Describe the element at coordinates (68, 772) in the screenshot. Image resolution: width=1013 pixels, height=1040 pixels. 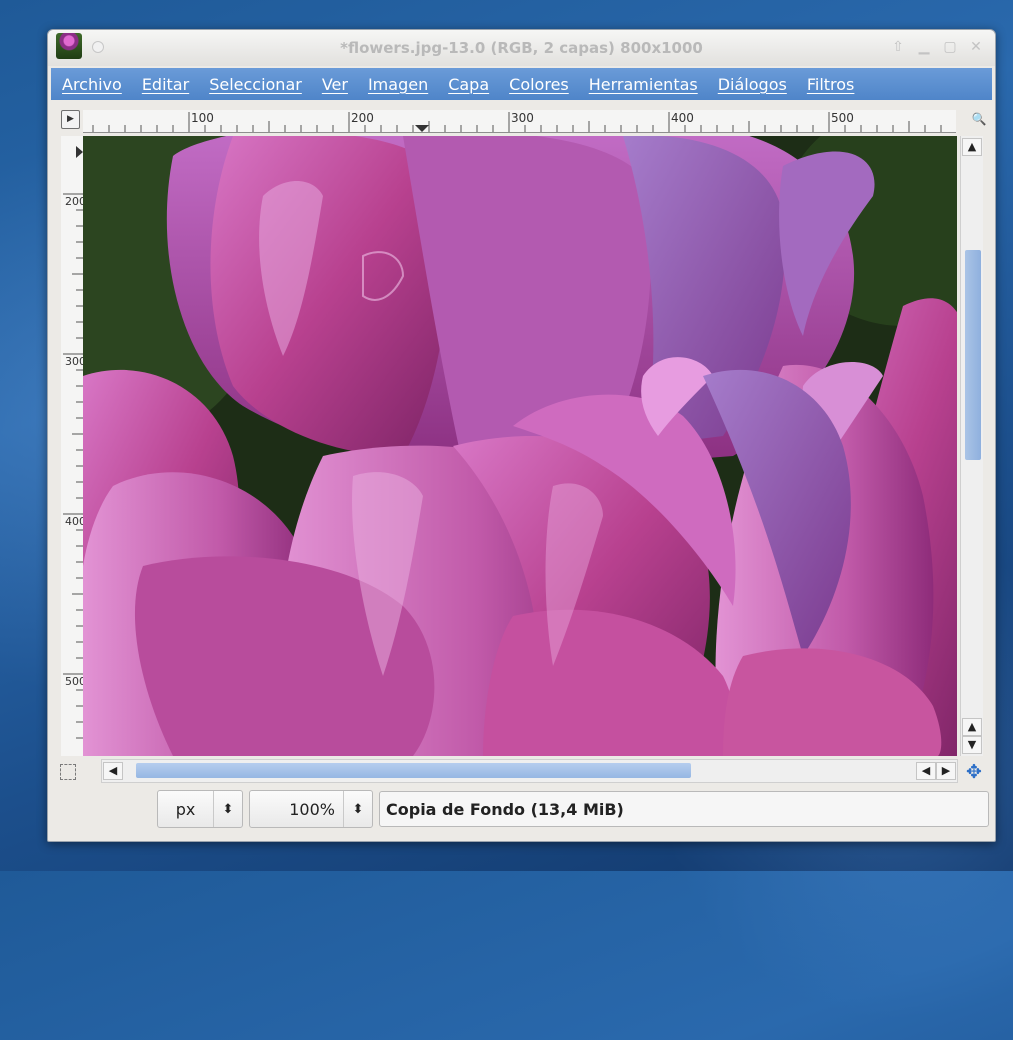
I see `quick-mask-toggle-icon` at that location.